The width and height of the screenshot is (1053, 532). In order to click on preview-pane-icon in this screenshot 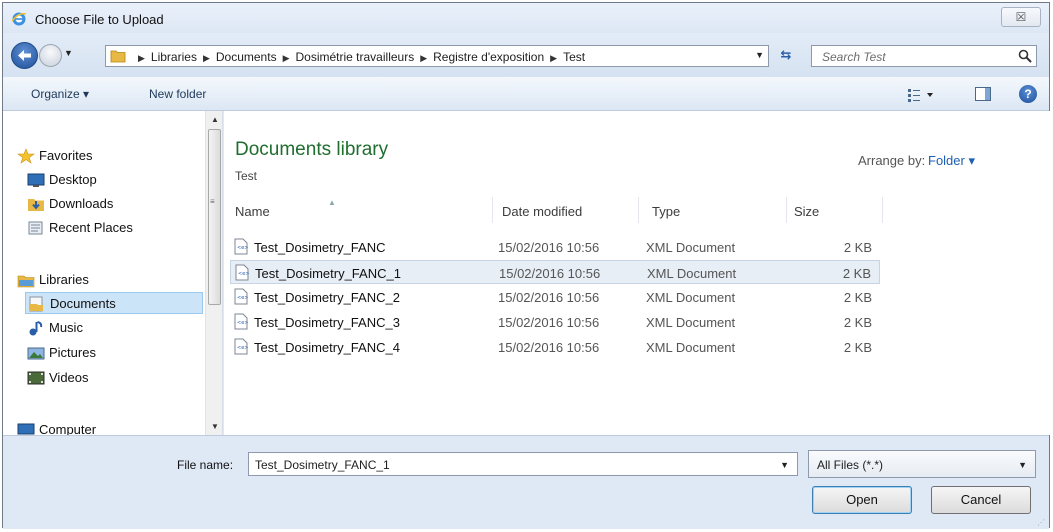, I will do `click(983, 94)`.